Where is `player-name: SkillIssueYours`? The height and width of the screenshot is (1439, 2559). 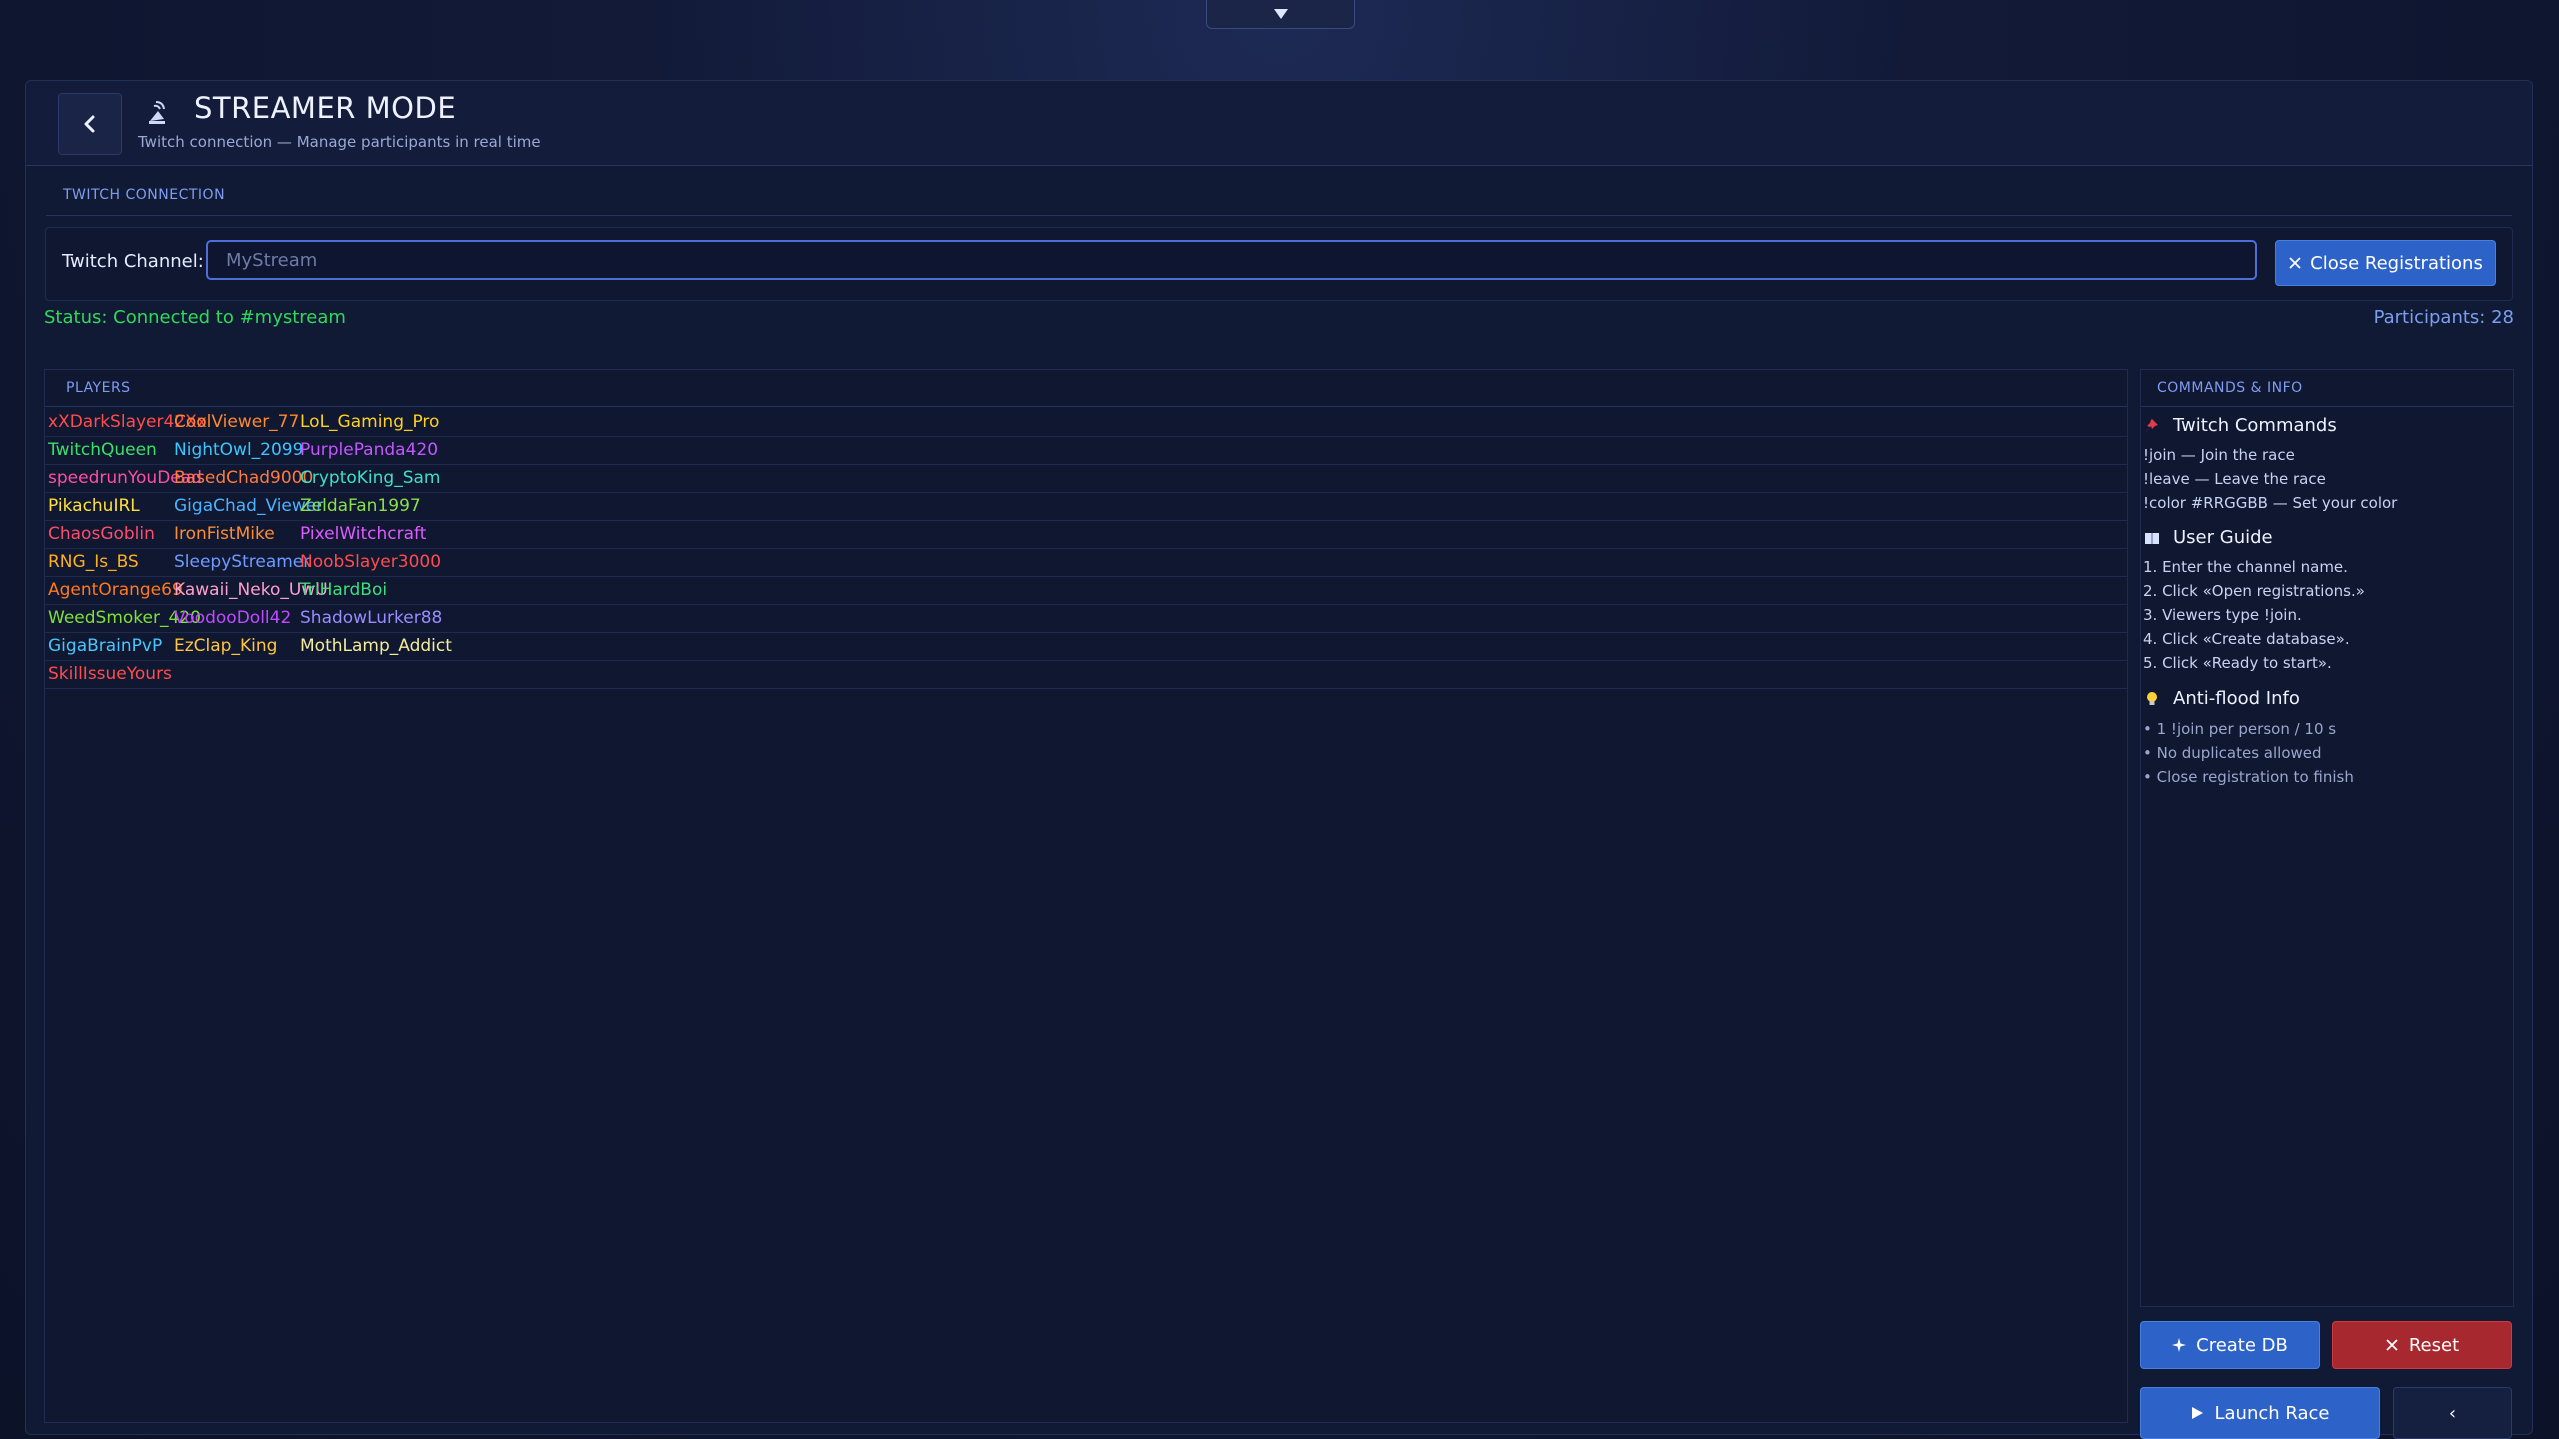 player-name: SkillIssueYours is located at coordinates (110, 674).